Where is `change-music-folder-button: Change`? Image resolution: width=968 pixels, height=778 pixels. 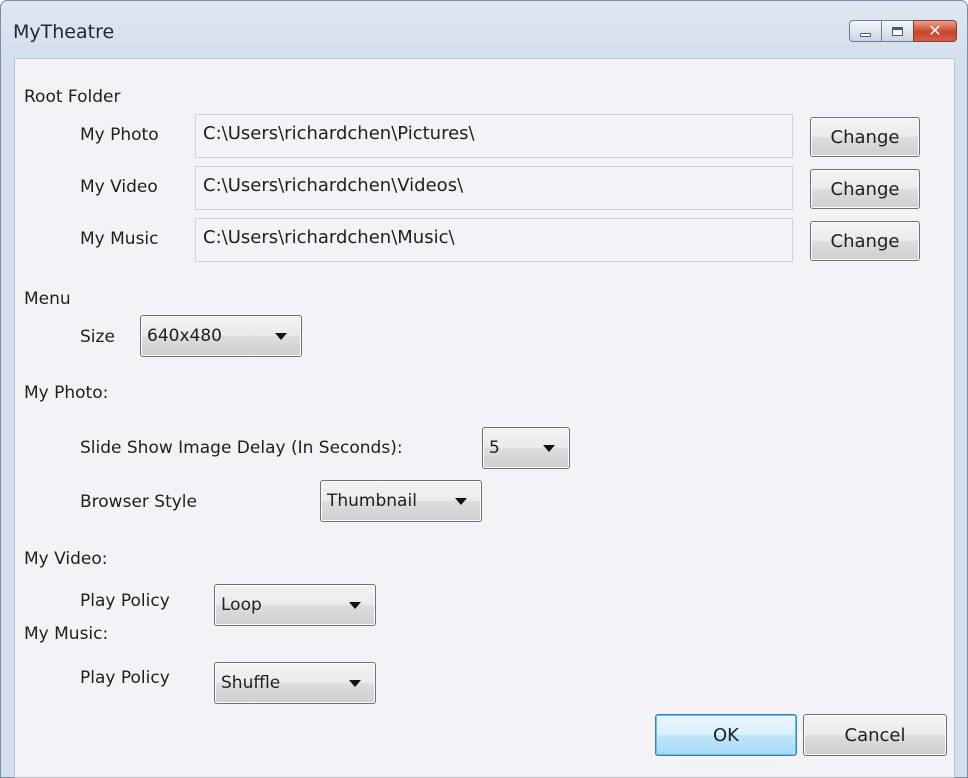 change-music-folder-button: Change is located at coordinates (865, 241).